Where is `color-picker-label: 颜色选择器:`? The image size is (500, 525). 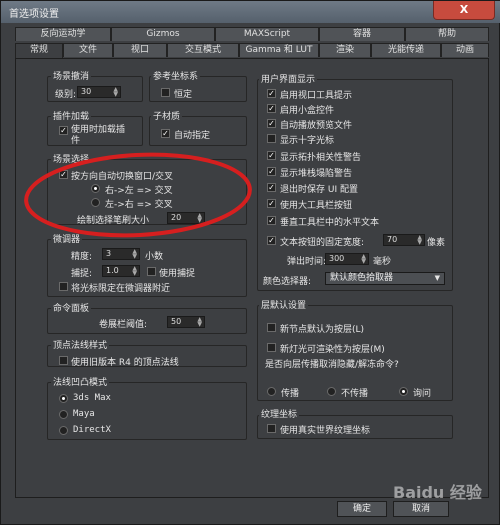
color-picker-label: 颜色选择器: is located at coordinates (287, 282).